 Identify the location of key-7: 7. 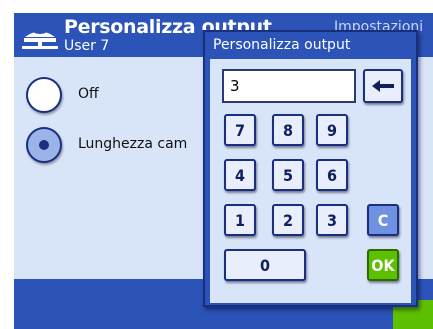
(240, 130).